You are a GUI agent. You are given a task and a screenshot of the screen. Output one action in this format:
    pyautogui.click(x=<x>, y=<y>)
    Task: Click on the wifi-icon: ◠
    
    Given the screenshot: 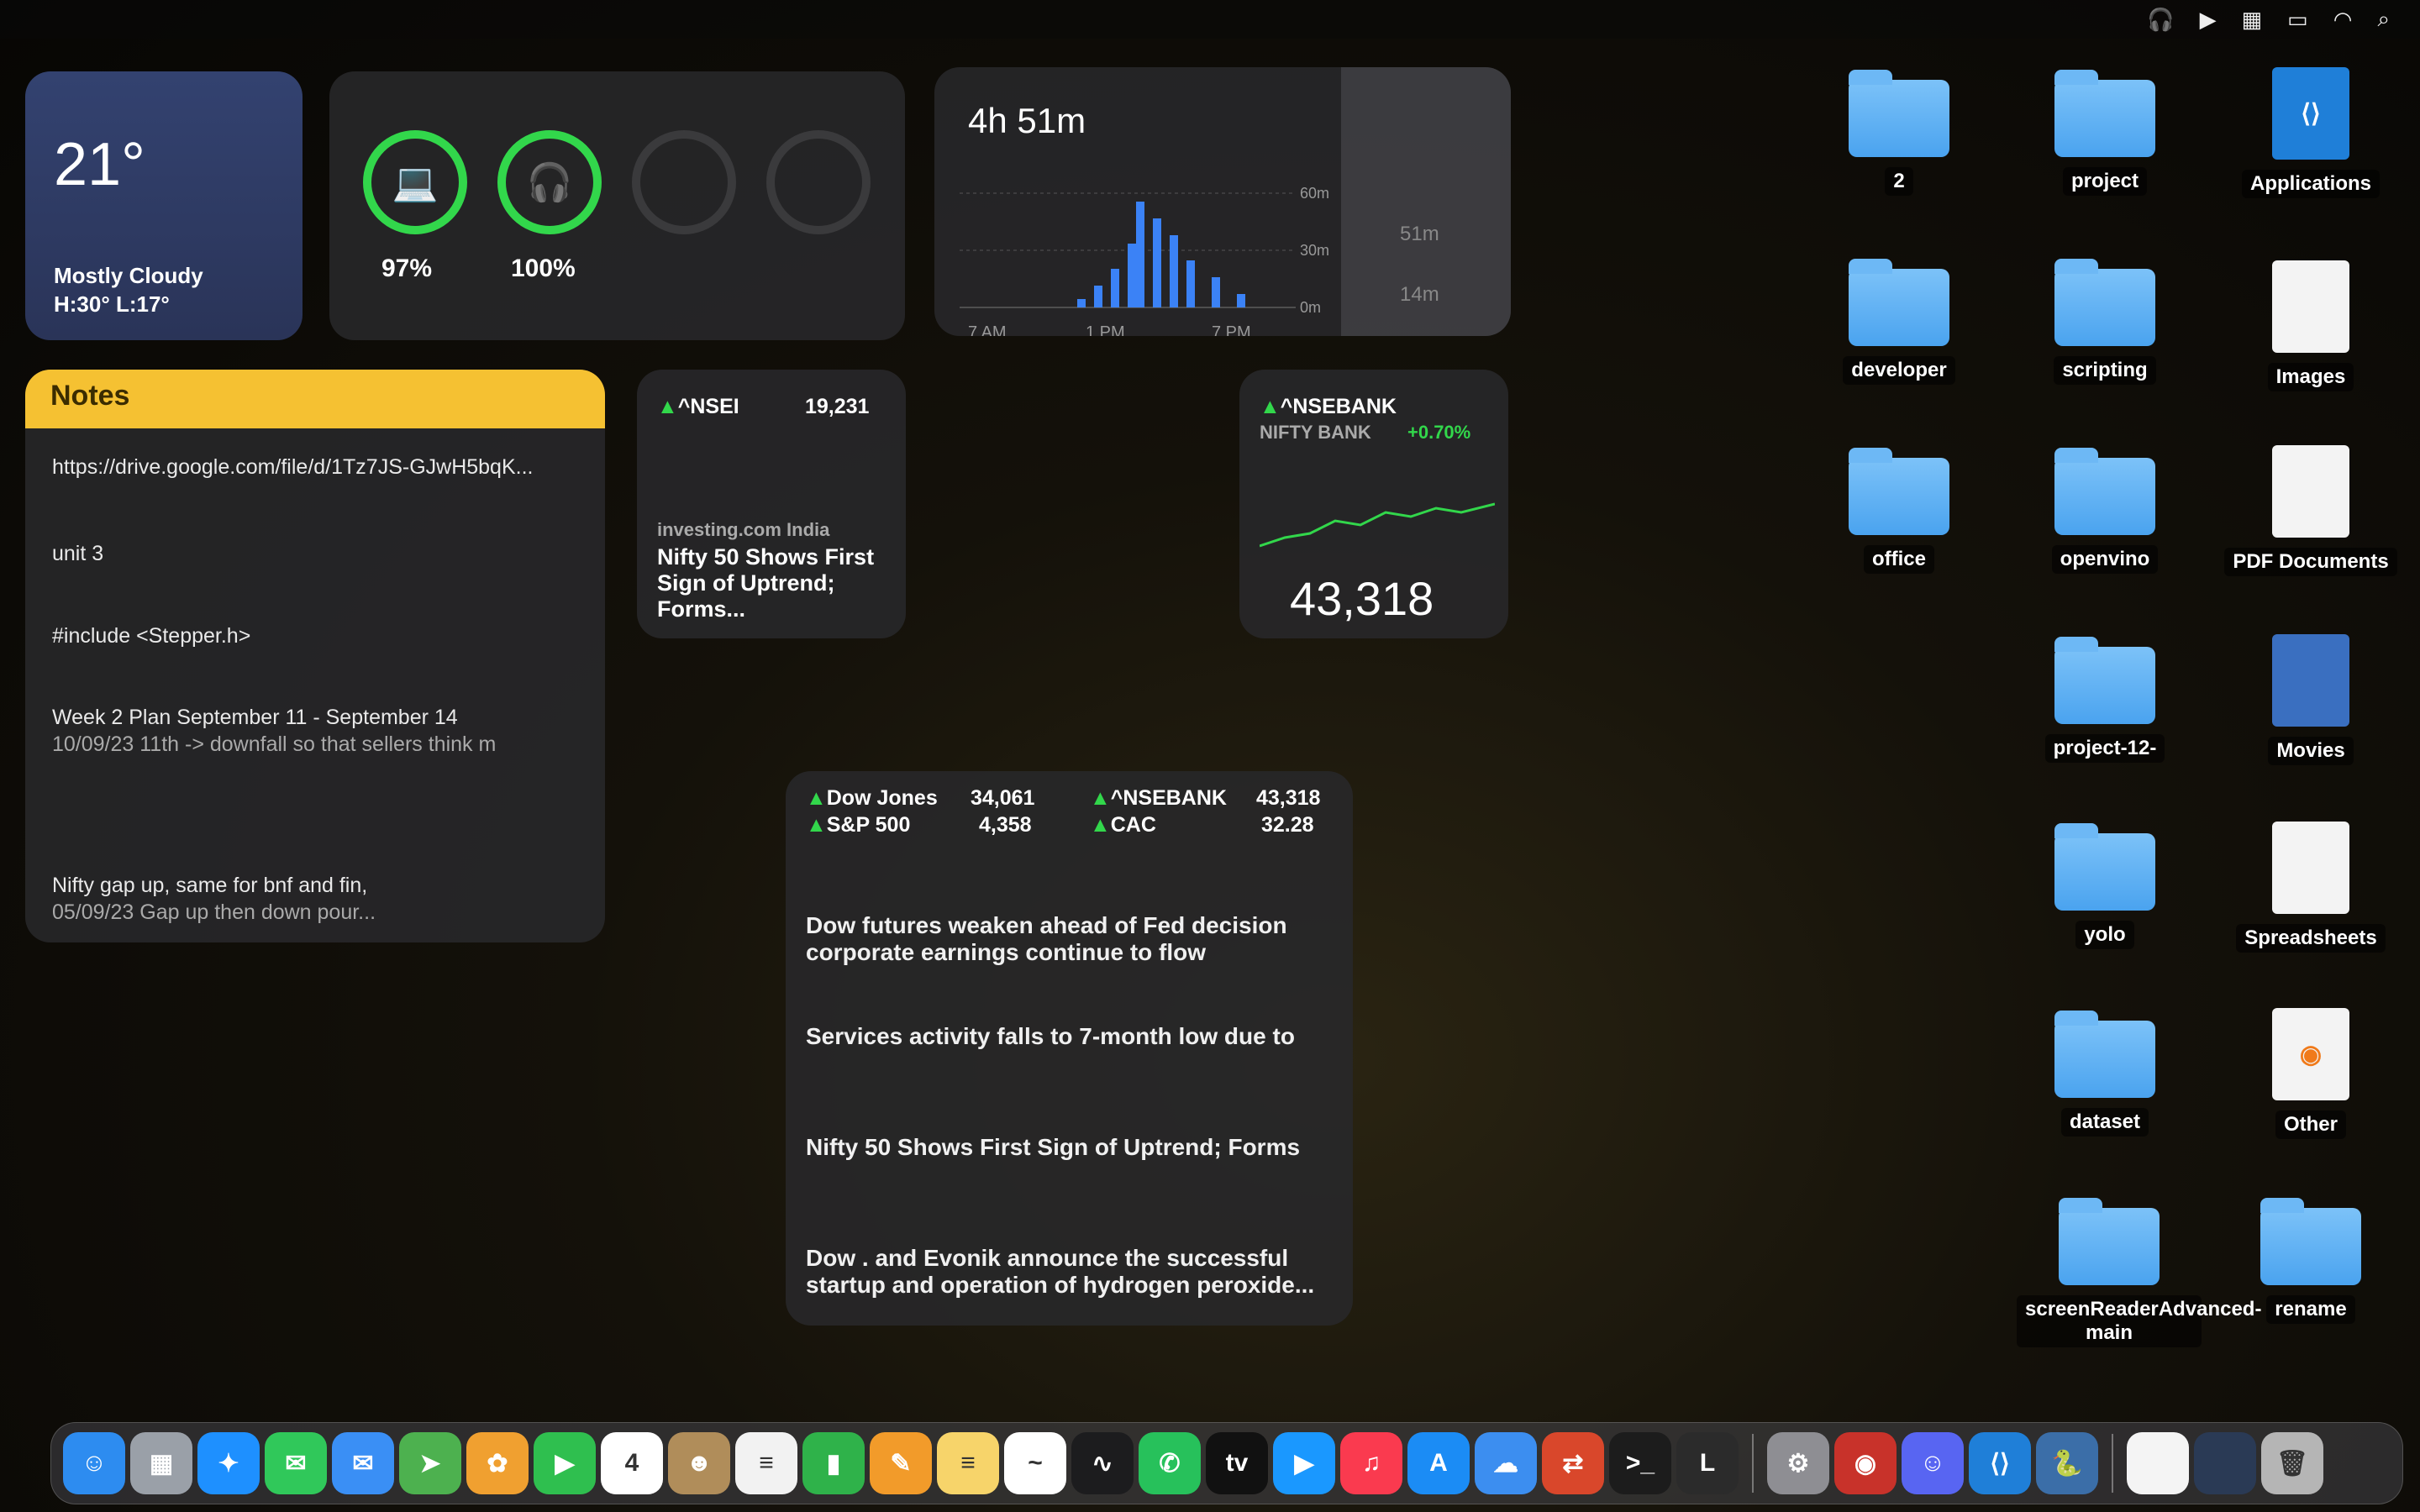 What is the action you would take?
    pyautogui.click(x=2343, y=20)
    